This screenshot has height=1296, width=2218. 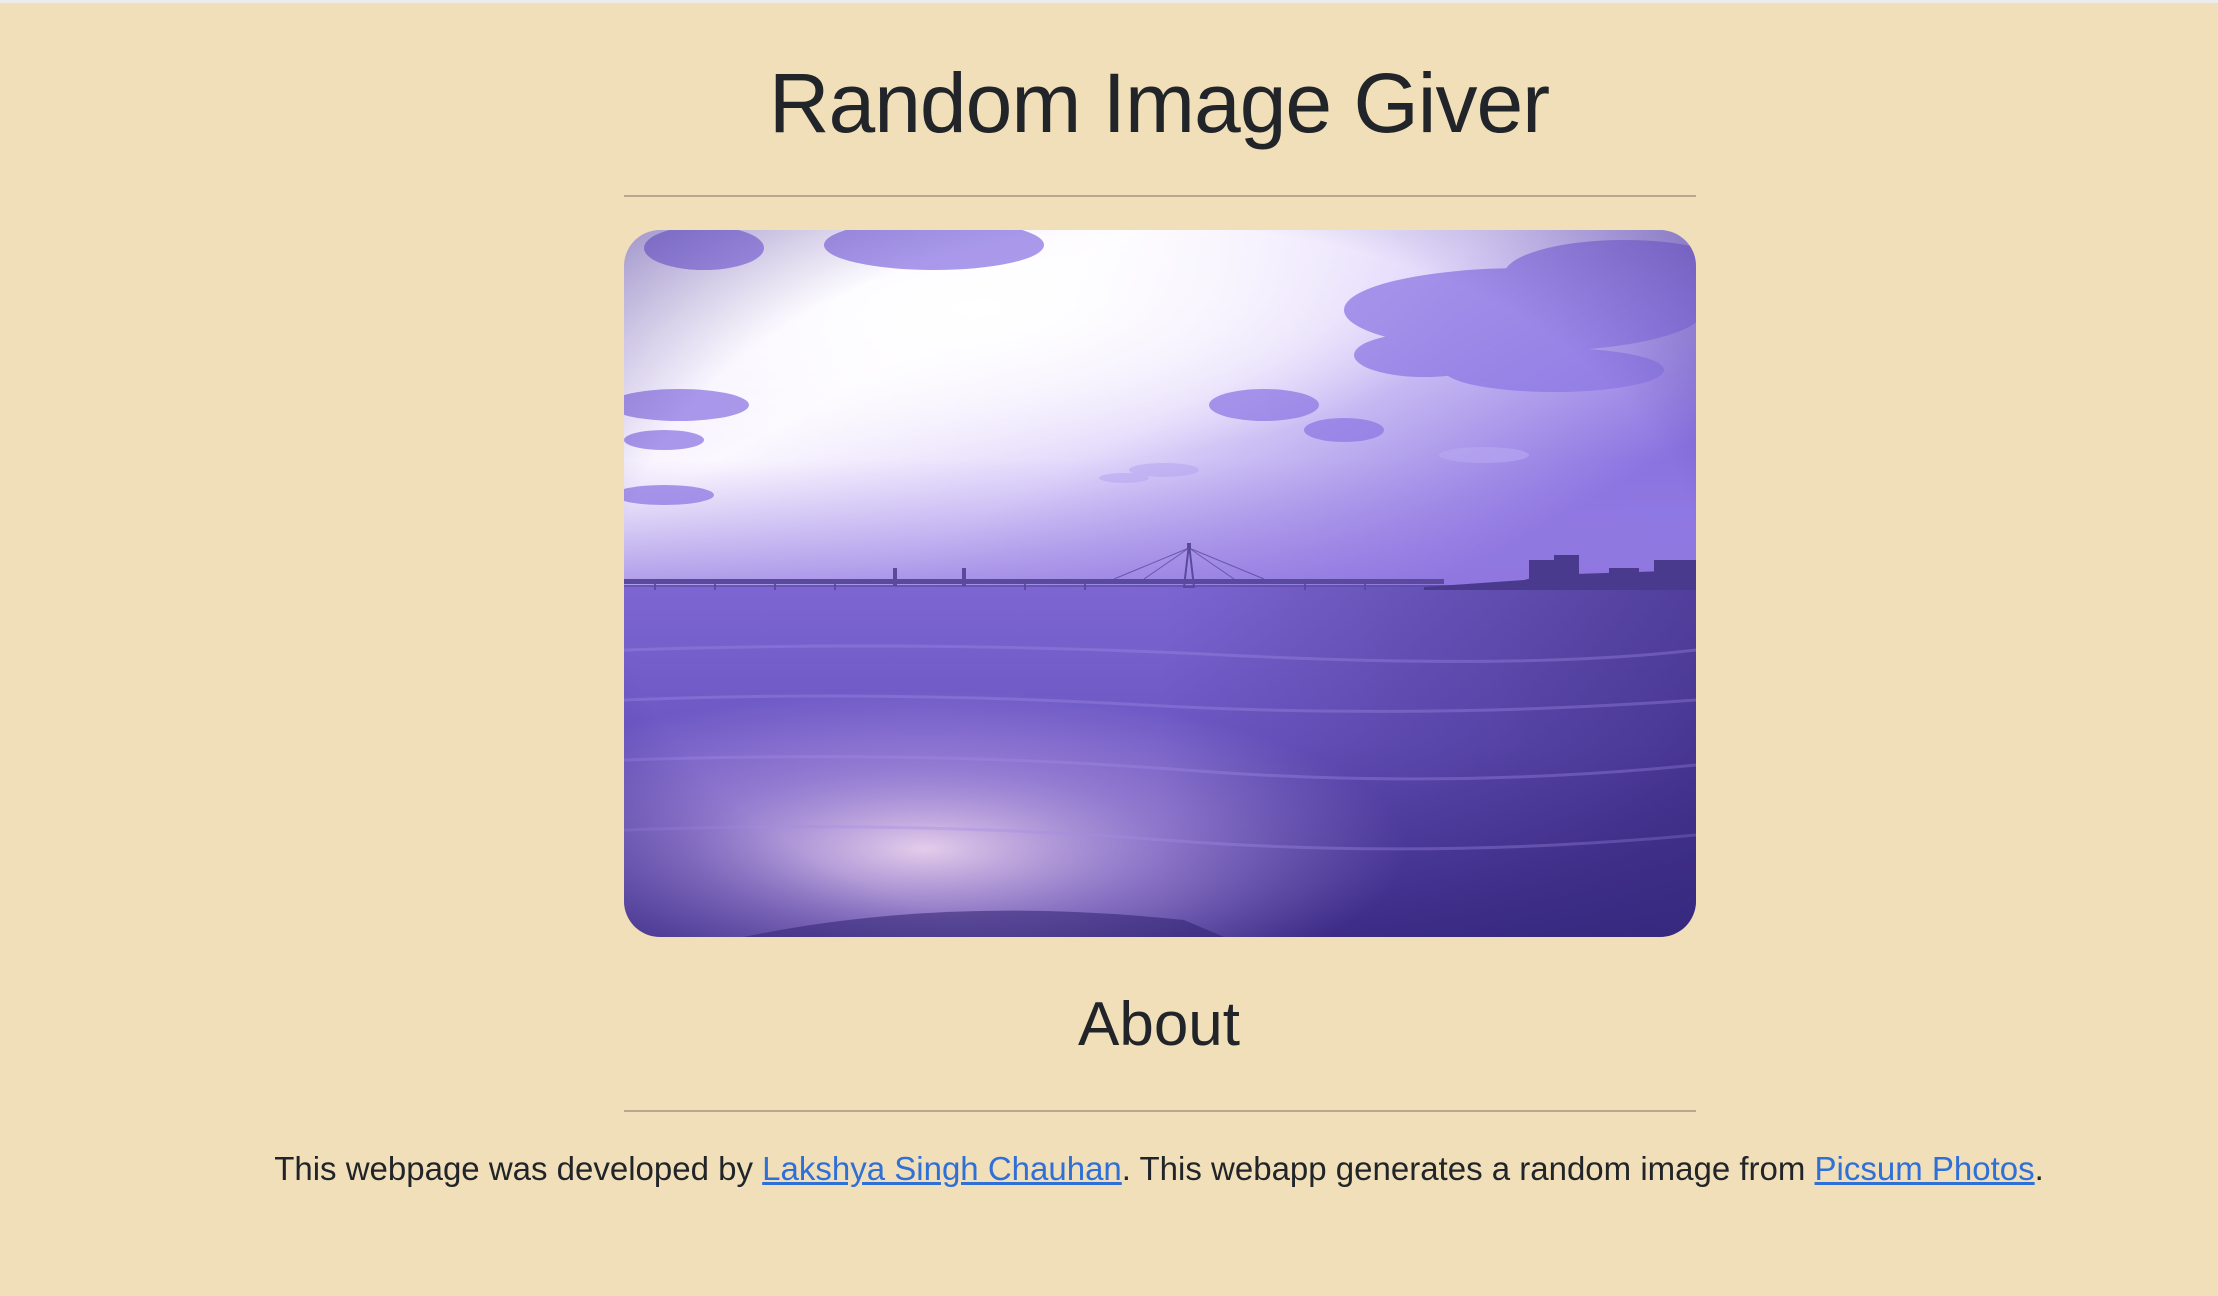 I want to click on page-title: Random Image Giver, so click(x=1159, y=103).